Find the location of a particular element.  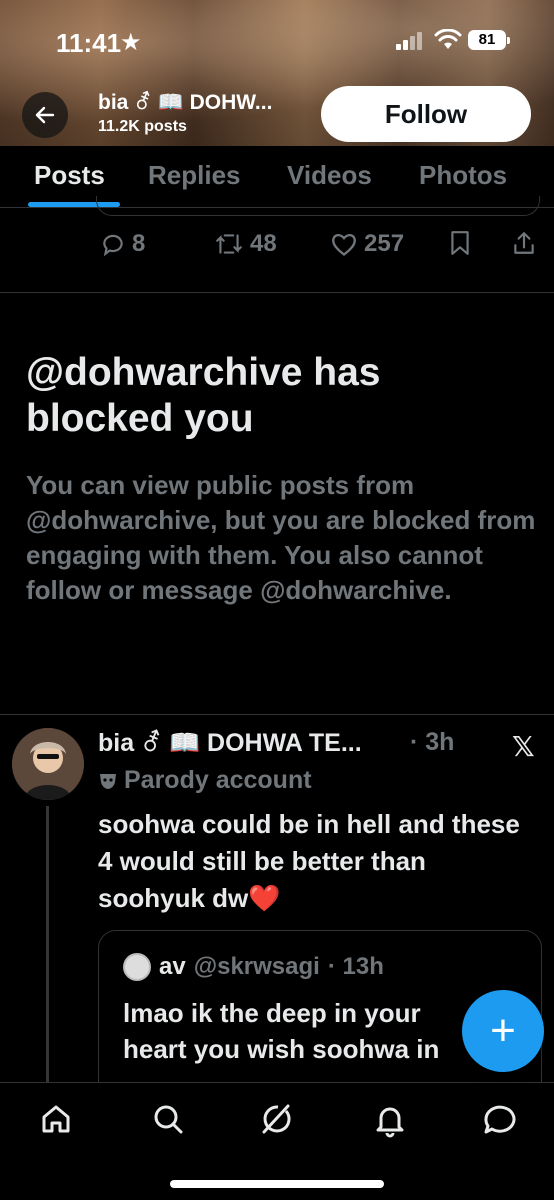

repost-button: 48 is located at coordinates (245, 244).